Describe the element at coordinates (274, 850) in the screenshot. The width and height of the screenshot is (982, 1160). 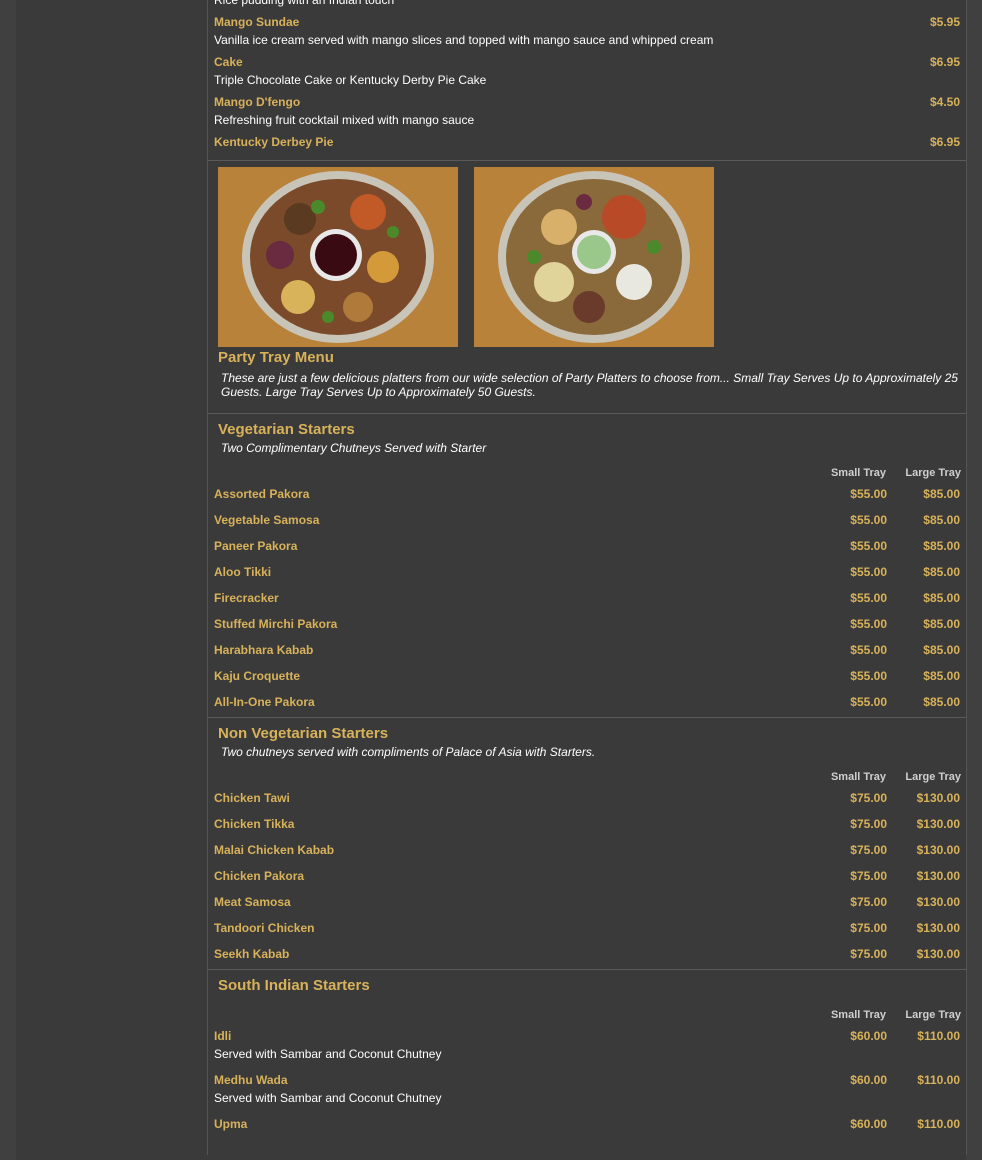
I see `item-name: Malai Chicken Kabab` at that location.